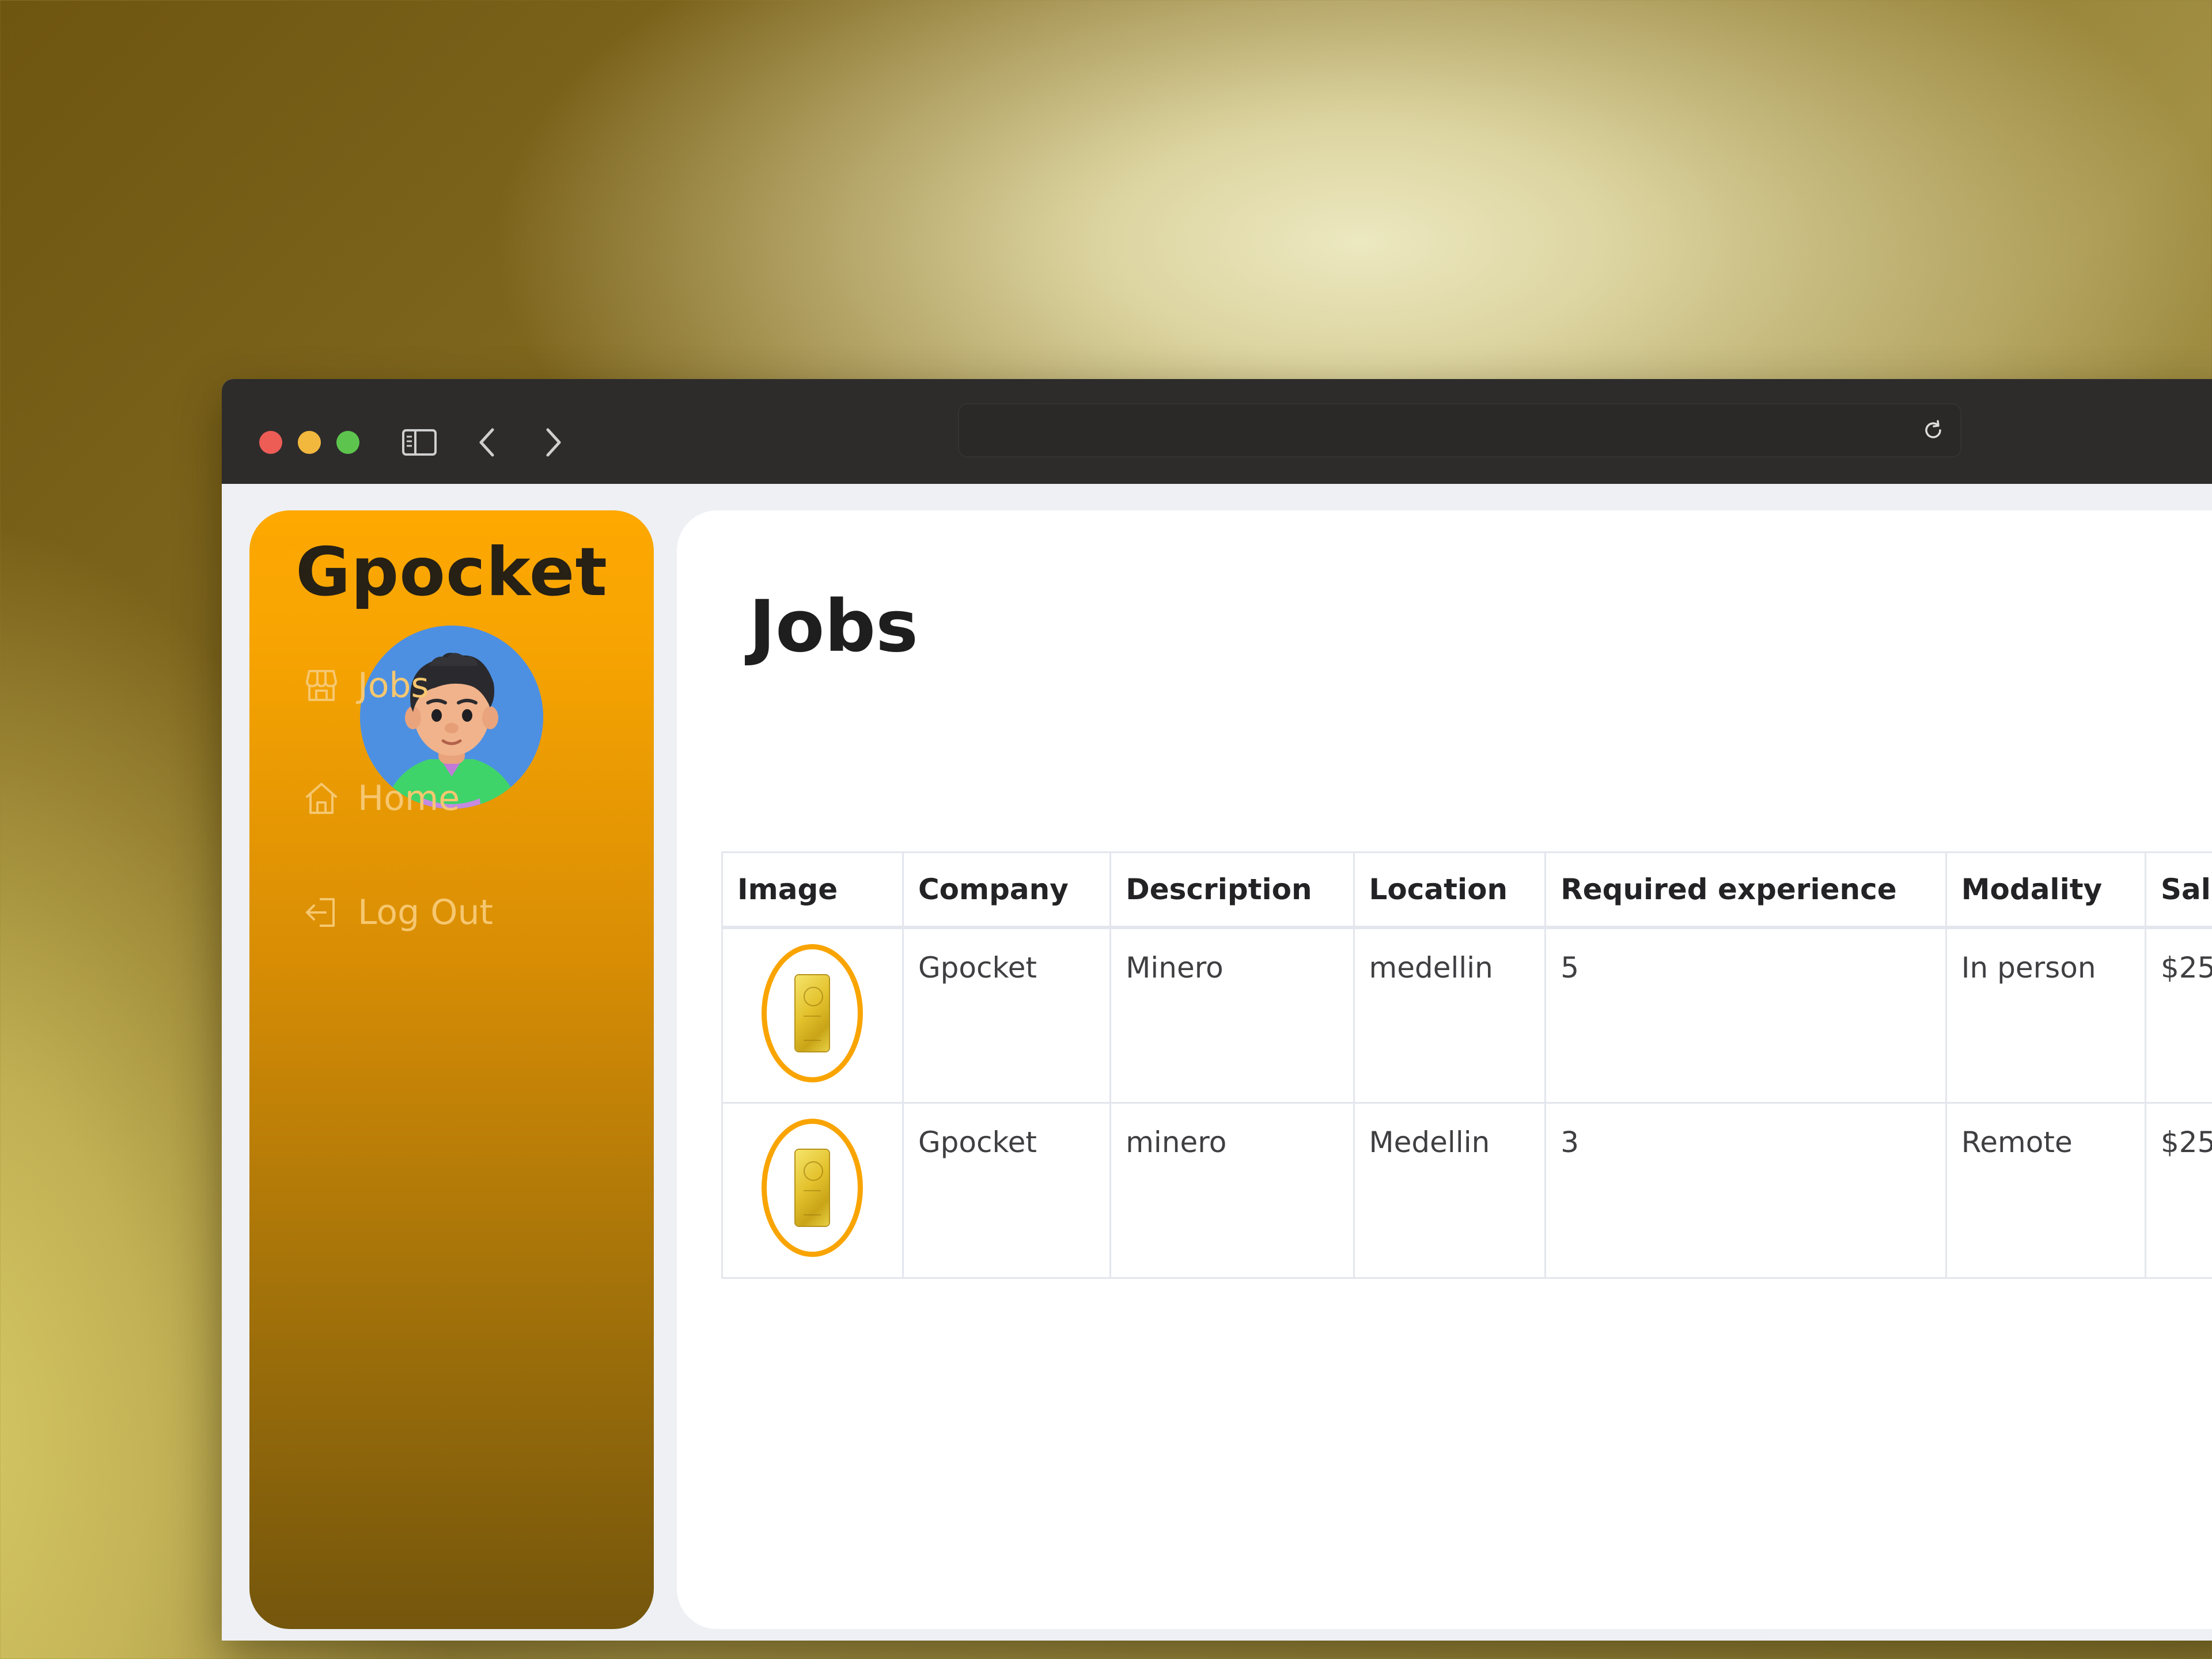 This screenshot has height=1659, width=2212. I want to click on close-window-button, so click(270, 442).